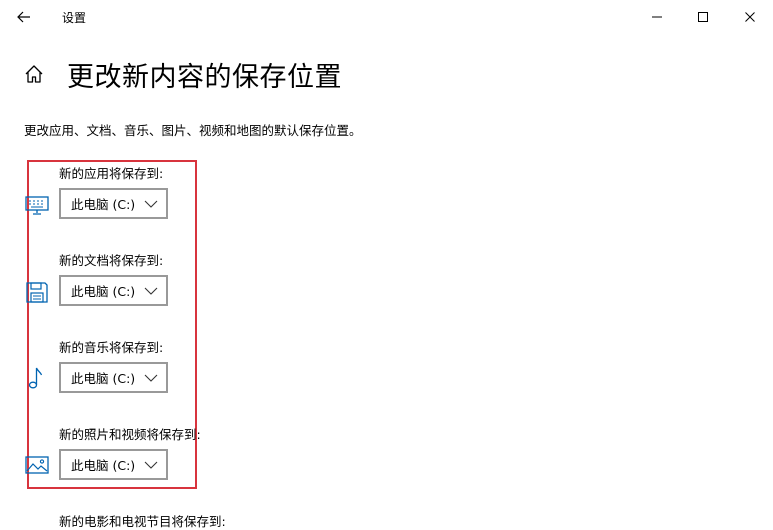 The height and width of the screenshot is (530, 773). Describe the element at coordinates (103, 378) in the screenshot. I see `music-location-value: 此电脑 (C:)` at that location.